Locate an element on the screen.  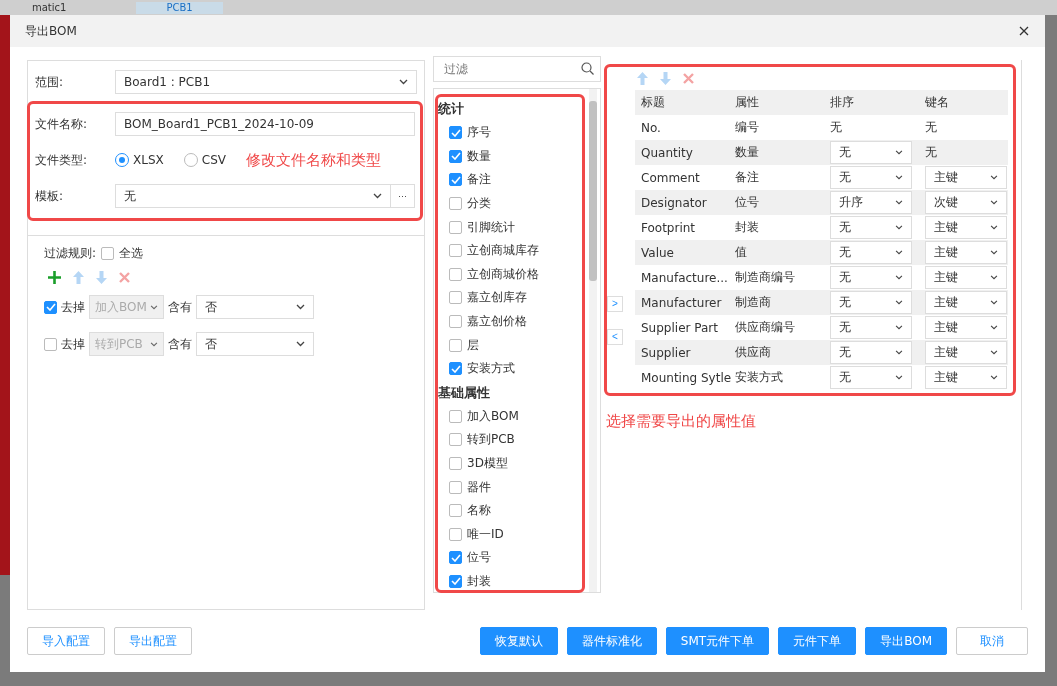
checkbox-label: 序号 is located at coordinates (479, 133).